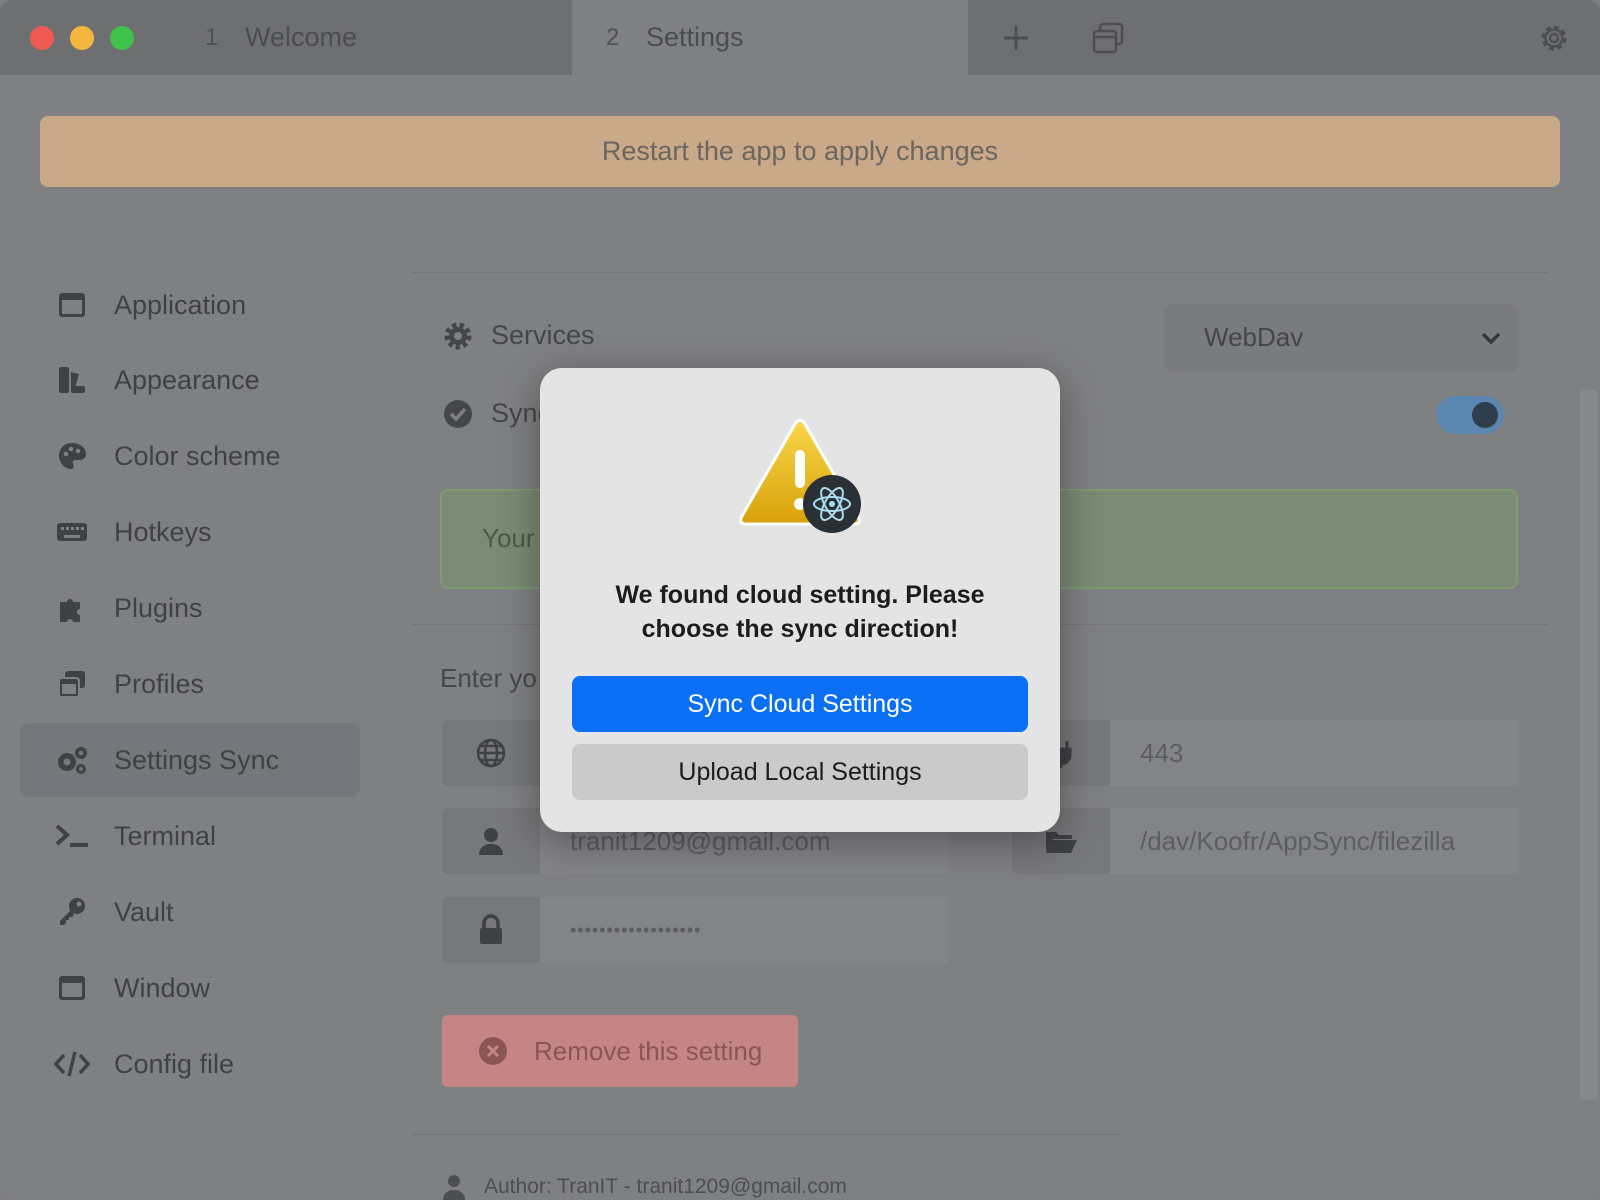 The image size is (1600, 1200). I want to click on sidebar-item-label: Application, so click(180, 304).